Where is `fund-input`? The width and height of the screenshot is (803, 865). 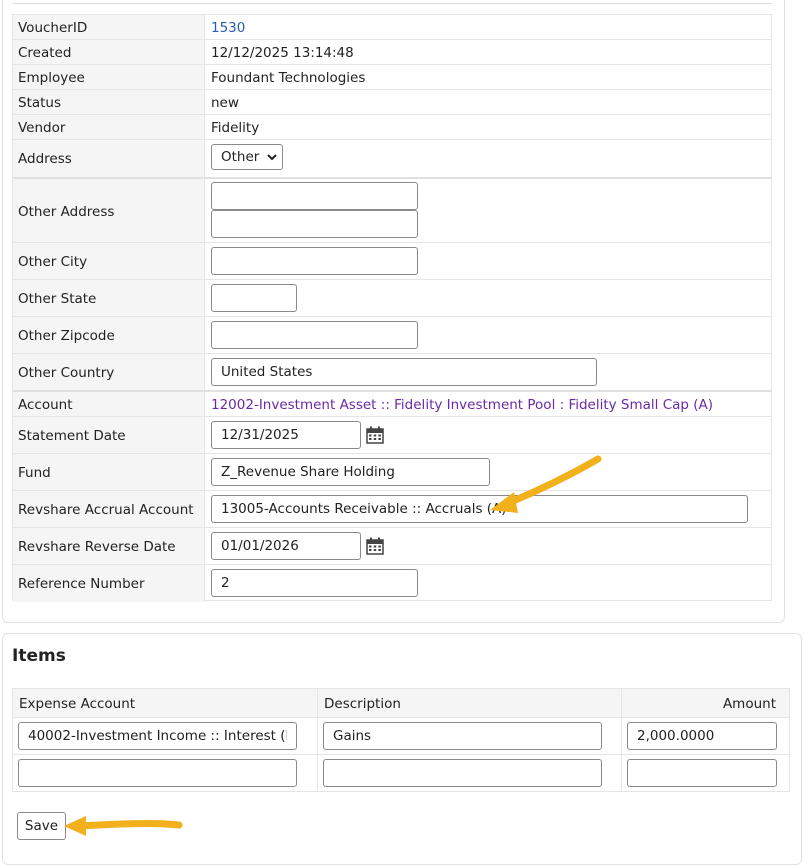 fund-input is located at coordinates (350, 472).